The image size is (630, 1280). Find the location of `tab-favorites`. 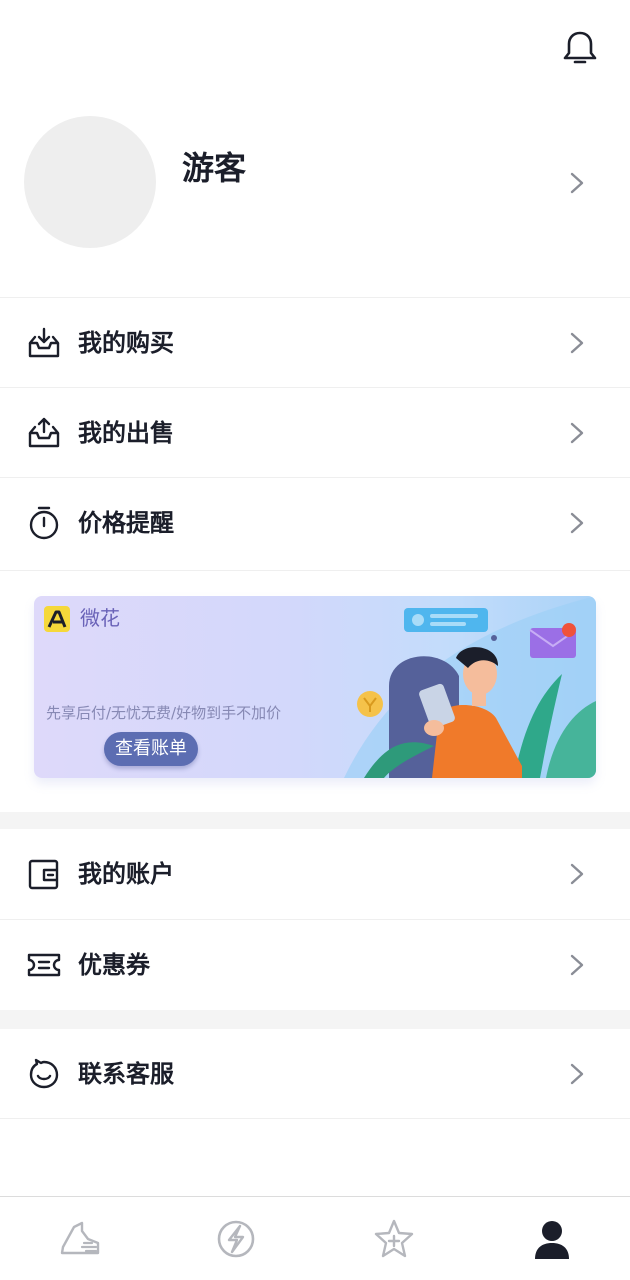

tab-favorites is located at coordinates (394, 1239).